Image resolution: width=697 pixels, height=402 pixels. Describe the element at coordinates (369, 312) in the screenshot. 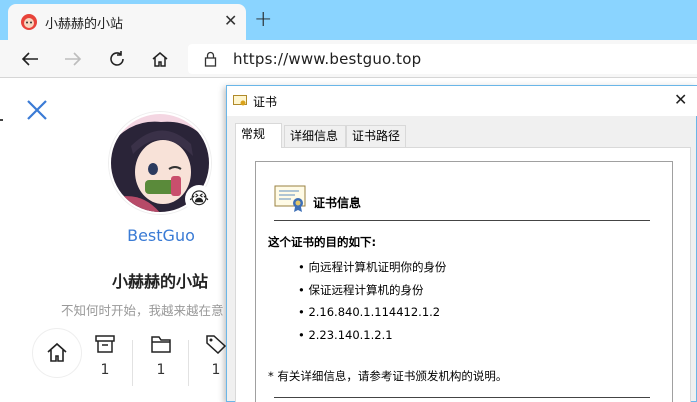

I see `purpose-item: • 2.16.840.1.114412.1.2` at that location.